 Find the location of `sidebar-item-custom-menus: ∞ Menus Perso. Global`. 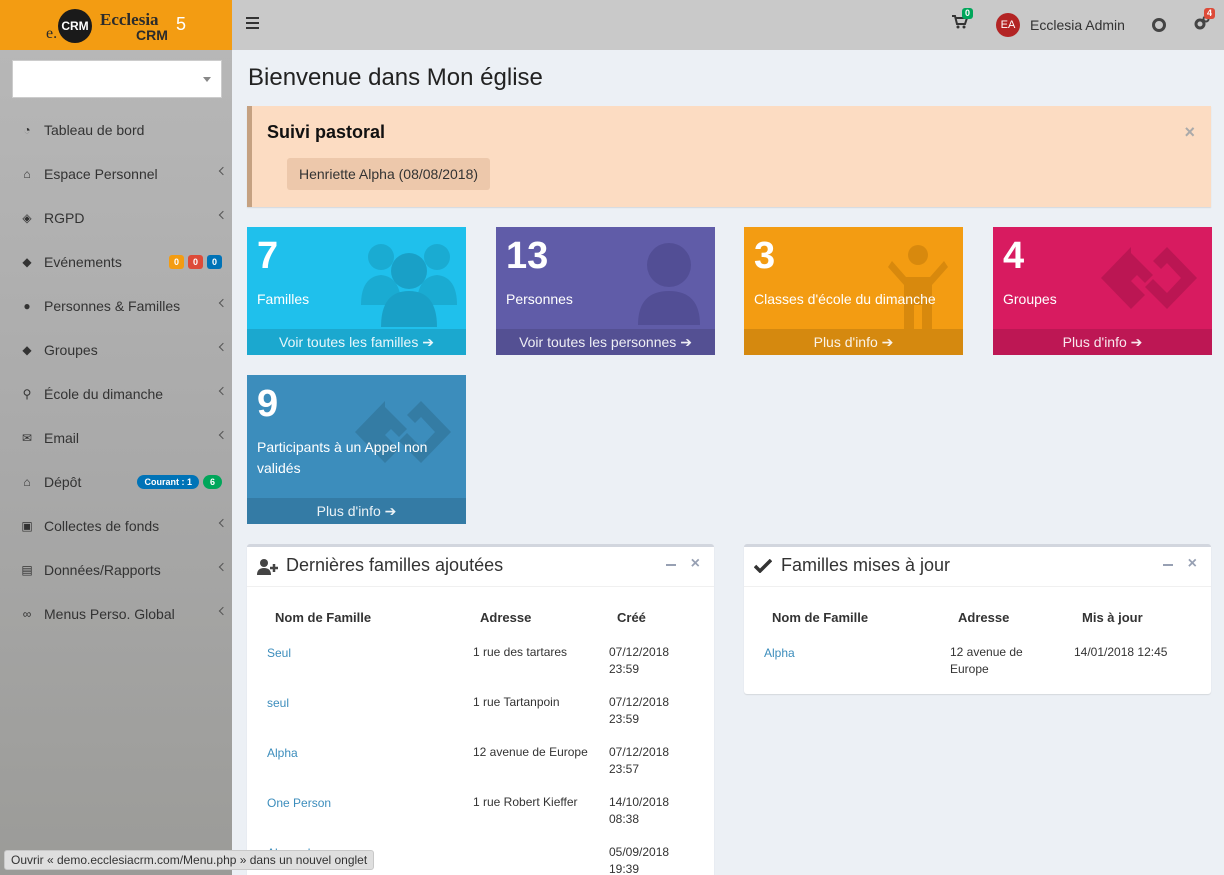

sidebar-item-custom-menus: ∞ Menus Perso. Global is located at coordinates (116, 614).